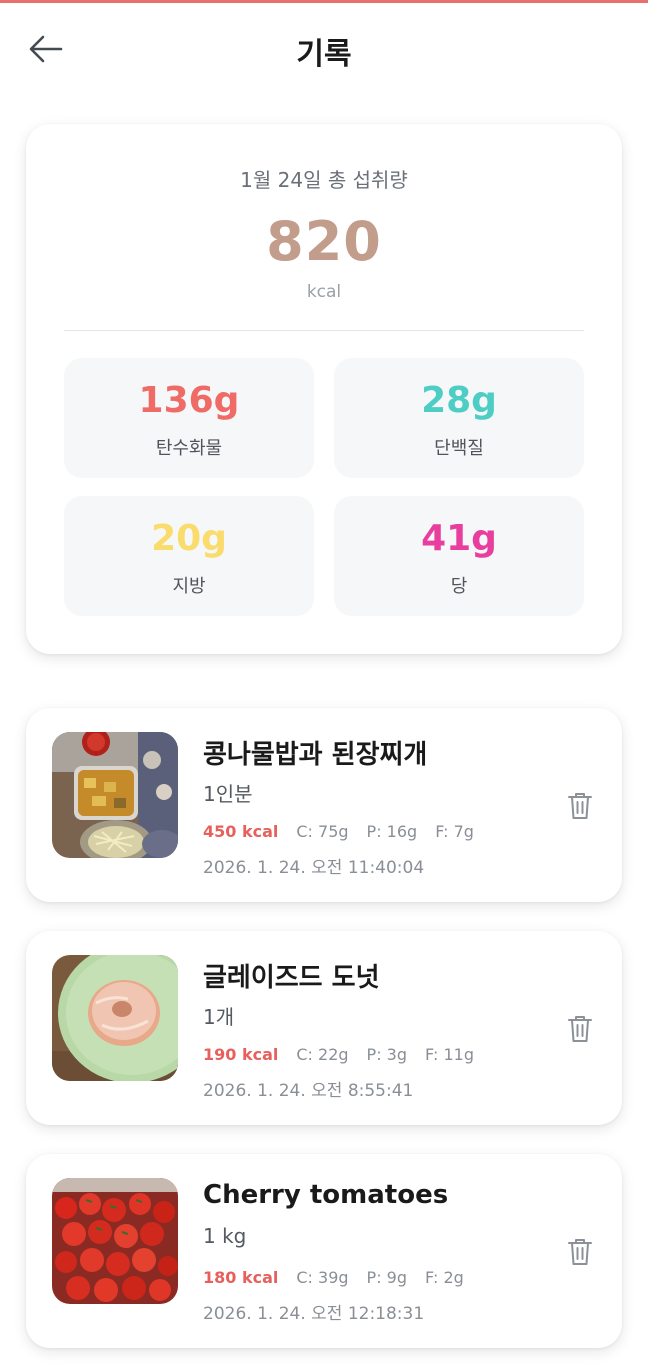  Describe the element at coordinates (189, 448) in the screenshot. I see `carbs-label: 탄수화물` at that location.